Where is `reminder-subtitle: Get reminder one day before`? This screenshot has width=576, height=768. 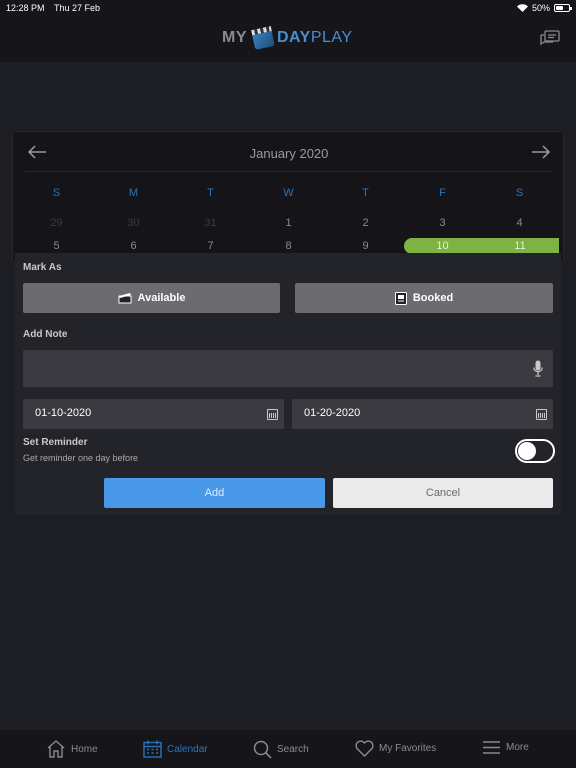
reminder-subtitle: Get reminder one day before is located at coordinates (81, 458).